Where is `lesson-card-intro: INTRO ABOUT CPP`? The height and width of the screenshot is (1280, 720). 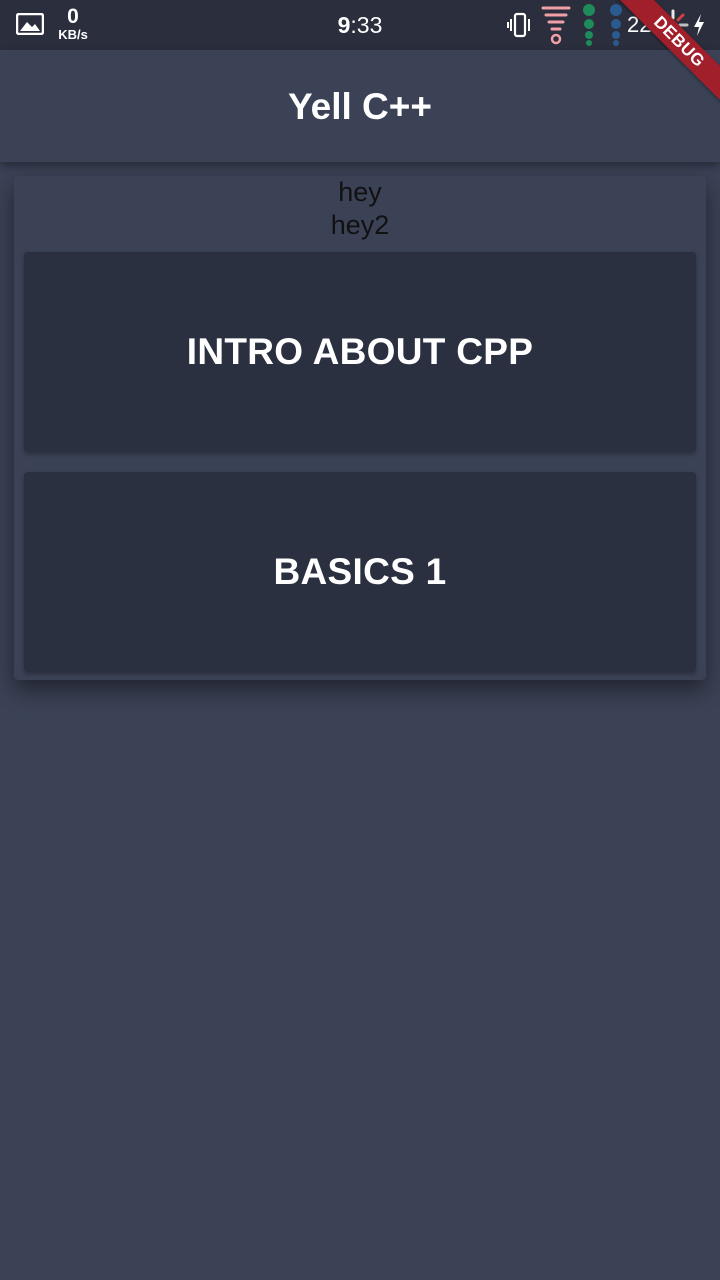
lesson-card-intro: INTRO ABOUT CPP is located at coordinates (360, 352).